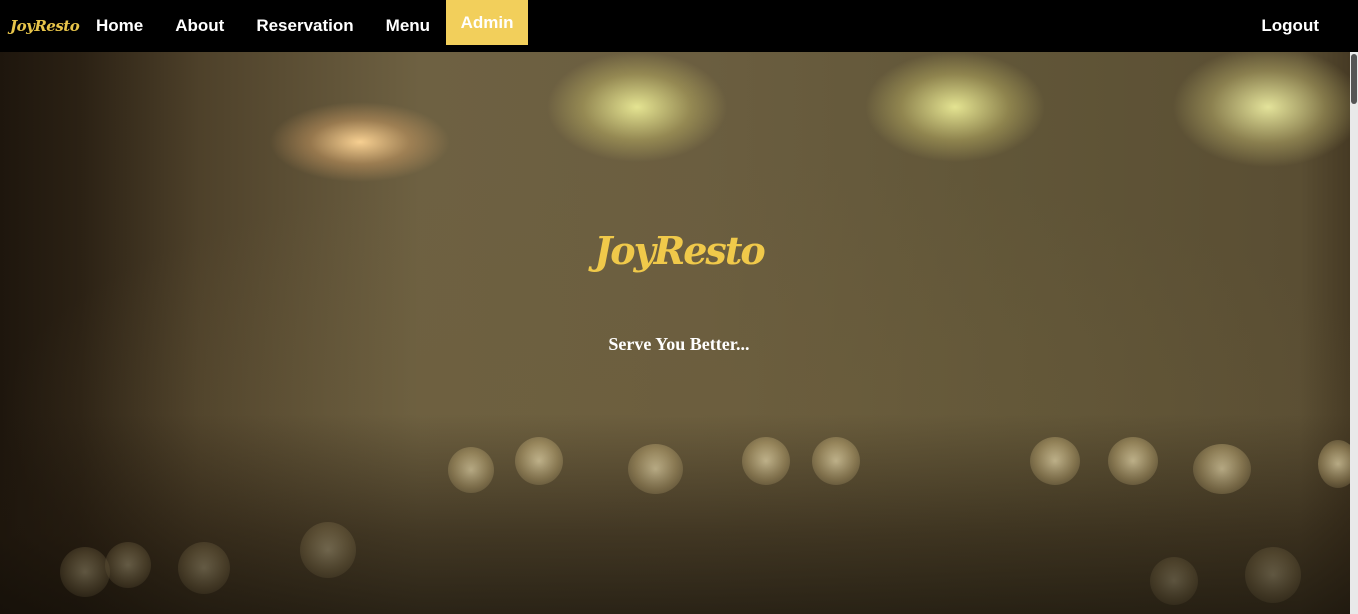 This screenshot has height=614, width=1358. Describe the element at coordinates (1354, 333) in the screenshot. I see `page-scrollbar` at that location.